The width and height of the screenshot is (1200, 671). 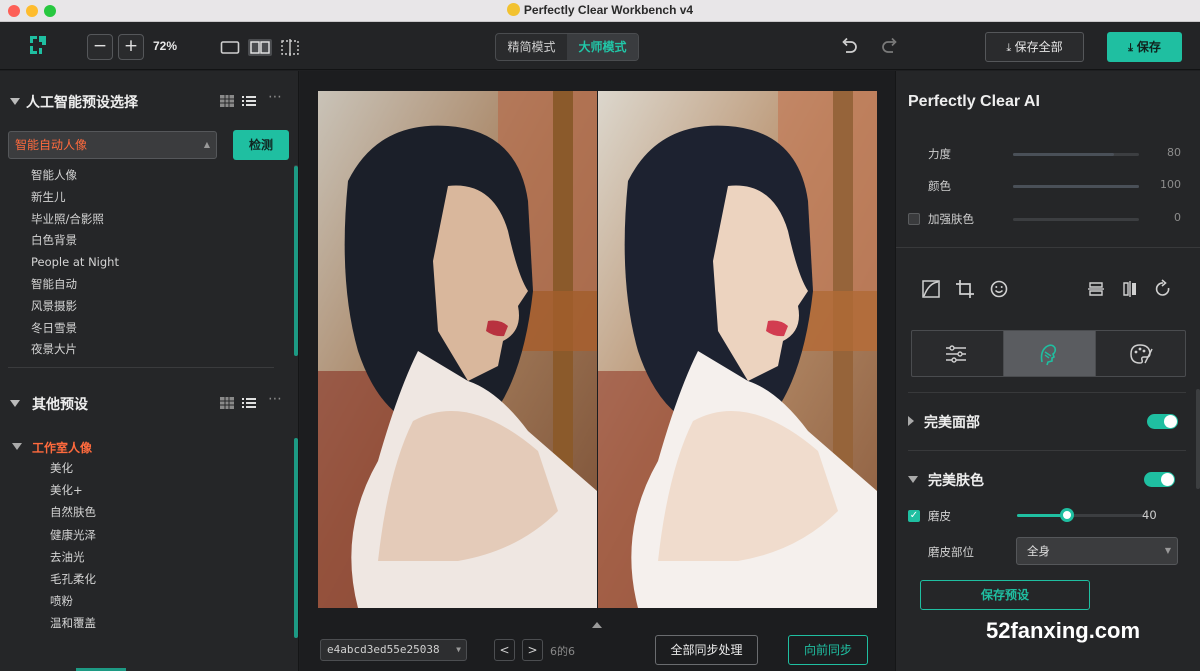 What do you see at coordinates (608, 10) in the screenshot?
I see `window-title-text: Perfectly Clear Workbench v4` at bounding box center [608, 10].